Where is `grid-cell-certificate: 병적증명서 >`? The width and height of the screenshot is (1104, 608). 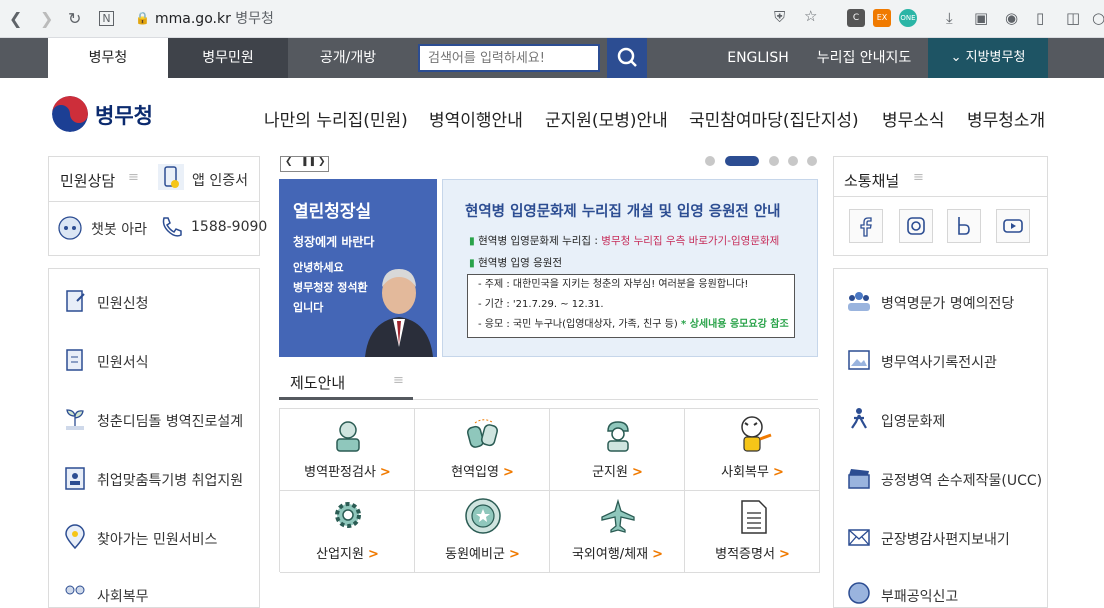
grid-cell-certificate: 병적증명서 > is located at coordinates (752, 532).